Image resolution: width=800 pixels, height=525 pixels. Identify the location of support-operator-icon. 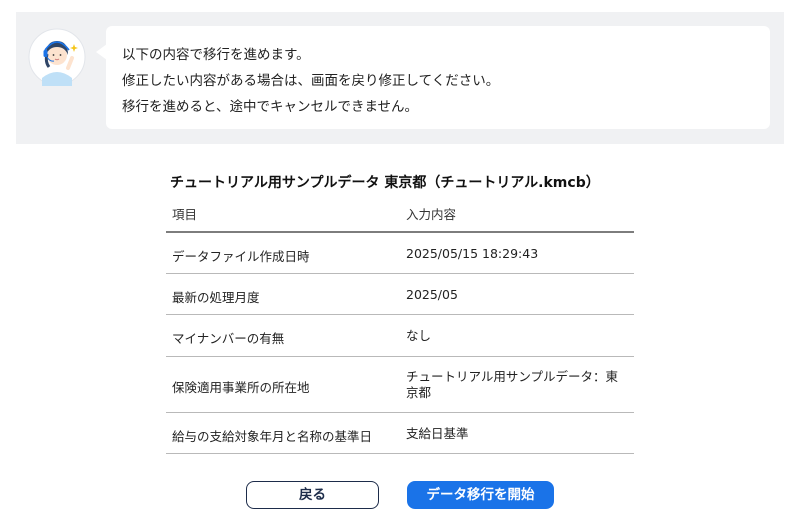
(57, 57).